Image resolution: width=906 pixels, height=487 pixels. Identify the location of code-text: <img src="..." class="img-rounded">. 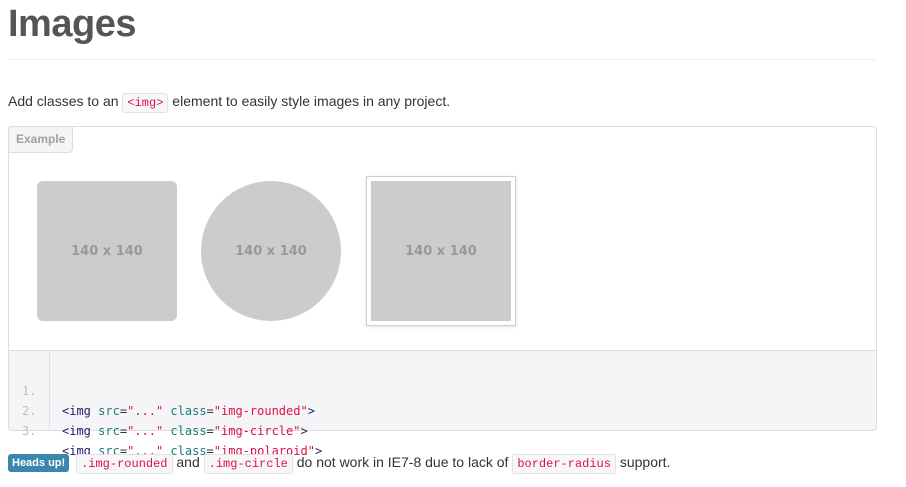
(188, 411).